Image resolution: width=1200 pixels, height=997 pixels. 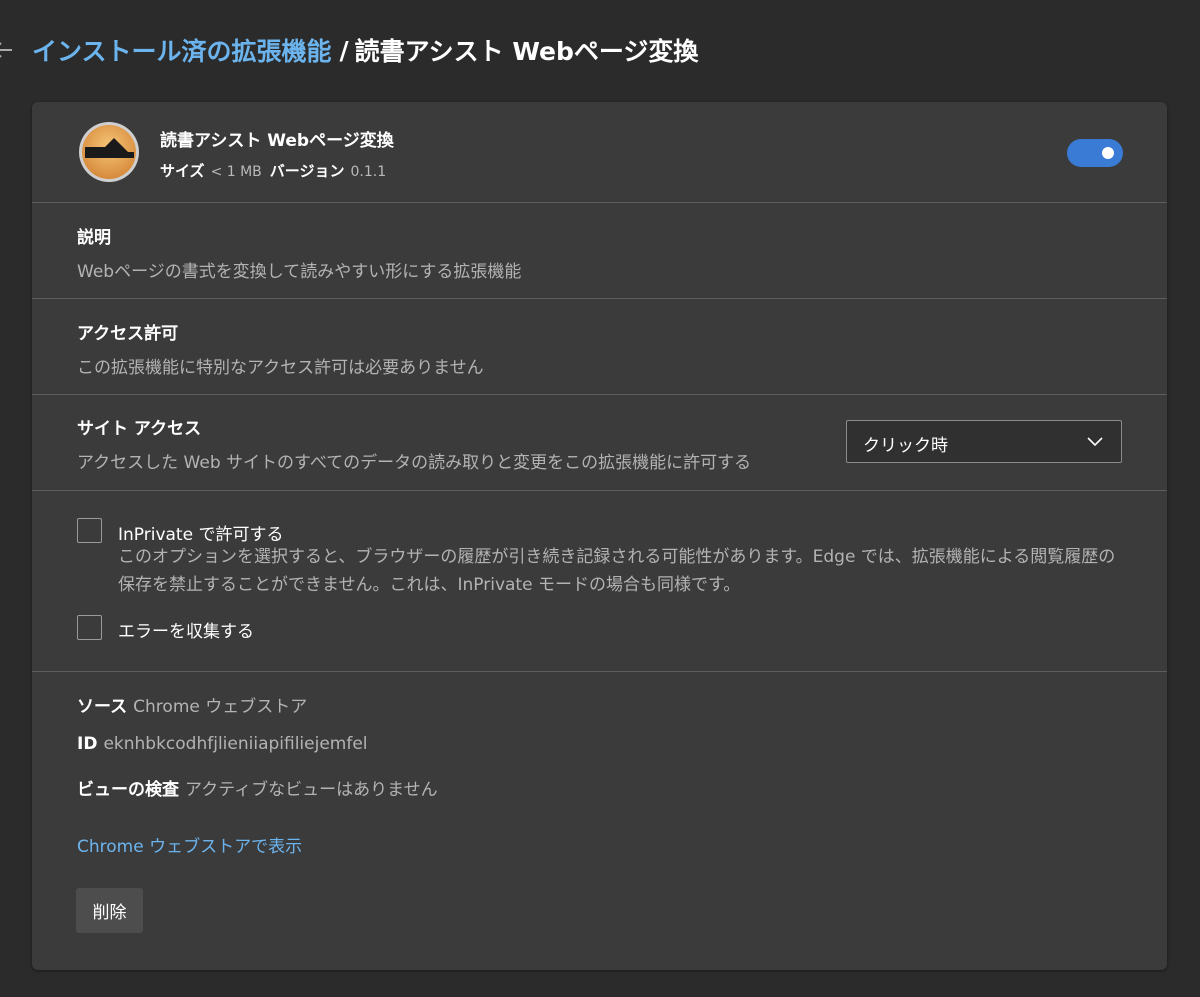 What do you see at coordinates (1108, 153) in the screenshot?
I see `toggle-knob` at bounding box center [1108, 153].